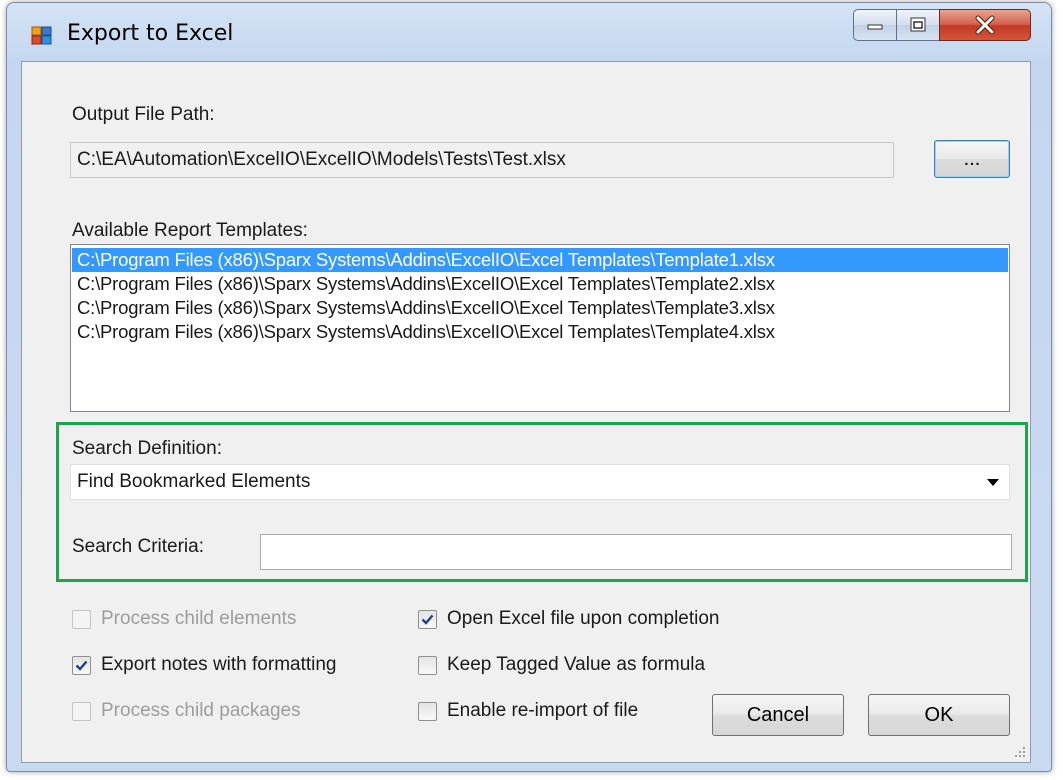 The height and width of the screenshot is (780, 1063). I want to click on search-definition-value: Find Bookmarked Elements, so click(194, 481).